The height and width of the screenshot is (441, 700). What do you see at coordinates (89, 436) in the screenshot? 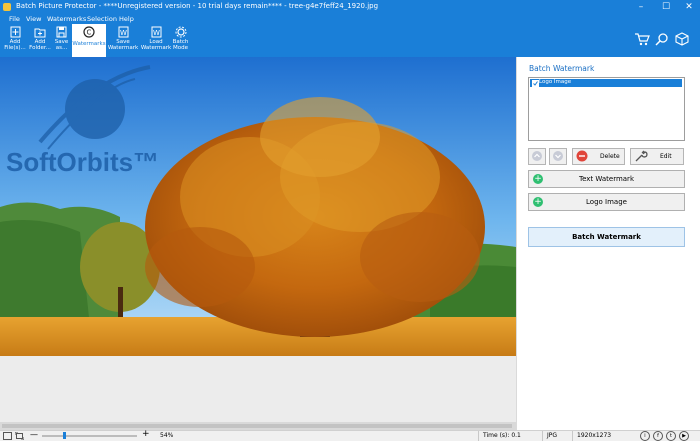
I see `zoom-slider` at bounding box center [89, 436].